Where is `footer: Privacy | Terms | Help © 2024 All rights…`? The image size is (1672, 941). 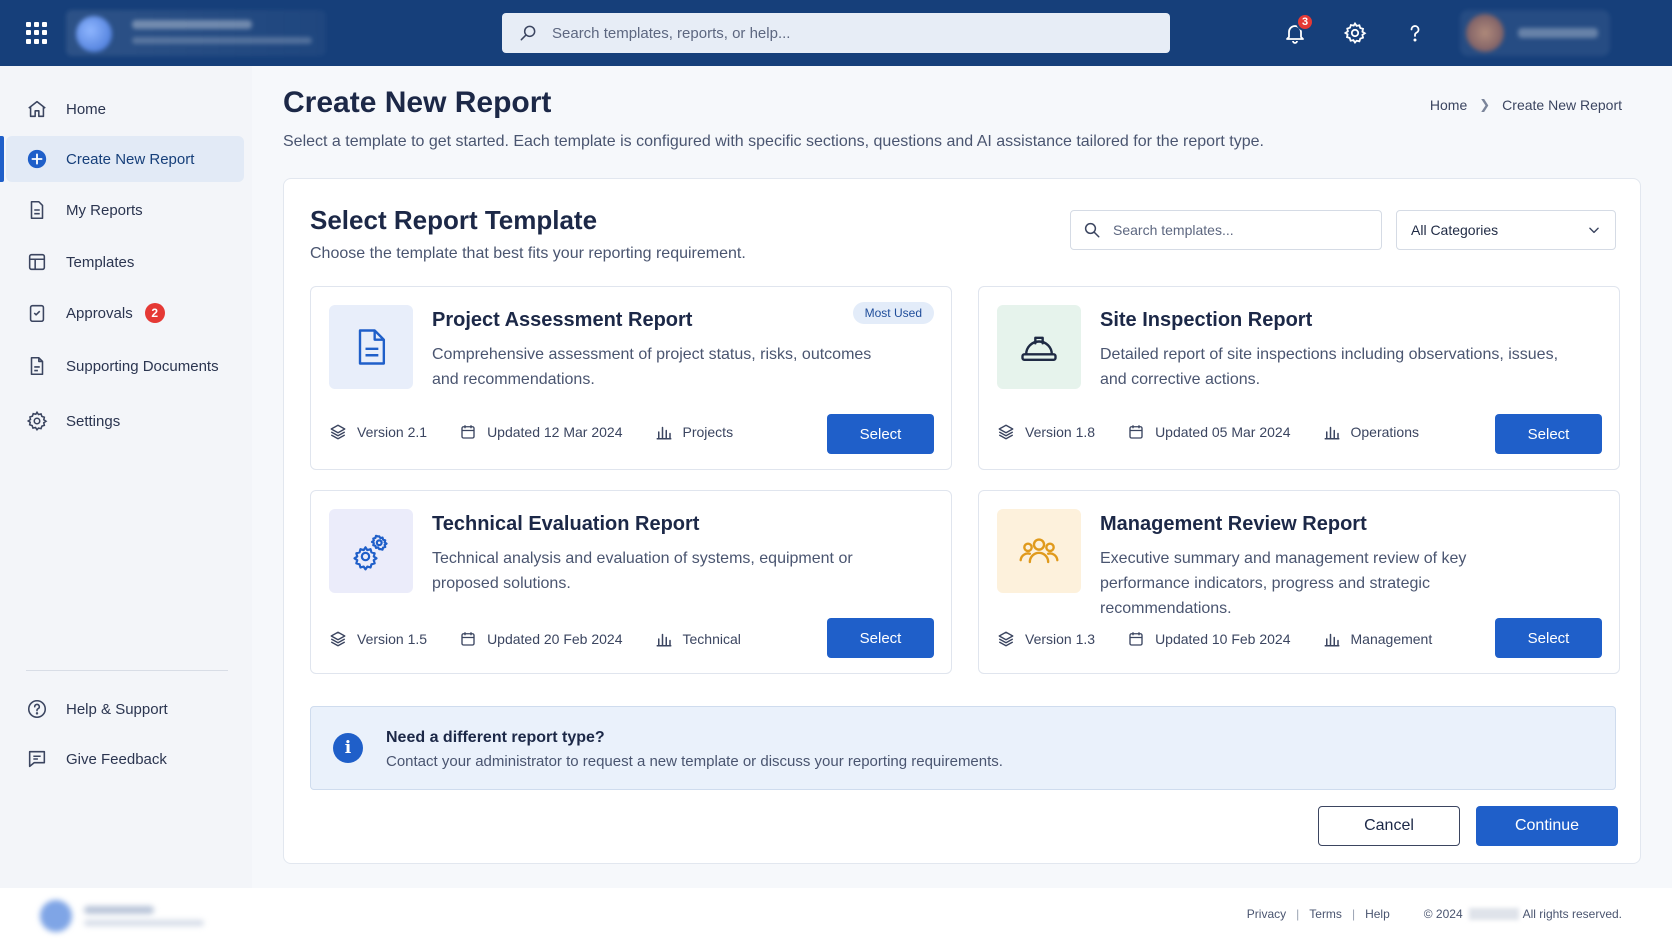
footer: Privacy | Terms | Help © 2024 All rights… is located at coordinates (836, 914).